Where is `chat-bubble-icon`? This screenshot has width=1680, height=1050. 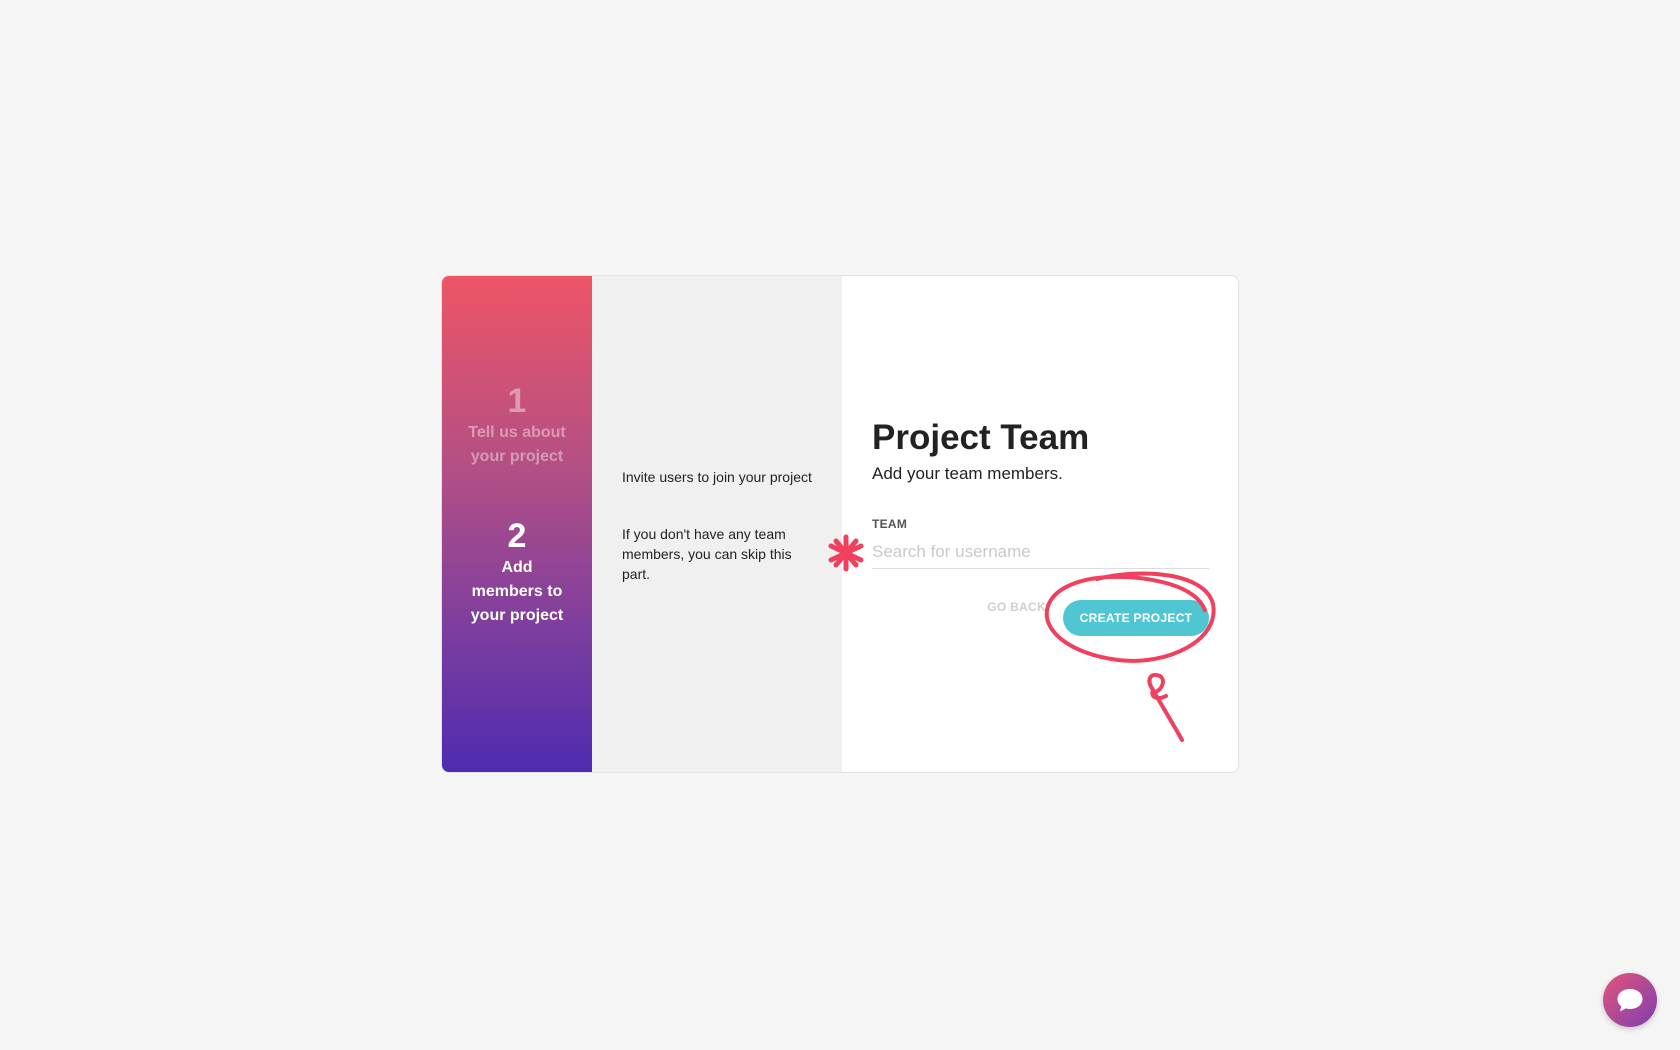
chat-bubble-icon is located at coordinates (1630, 1000).